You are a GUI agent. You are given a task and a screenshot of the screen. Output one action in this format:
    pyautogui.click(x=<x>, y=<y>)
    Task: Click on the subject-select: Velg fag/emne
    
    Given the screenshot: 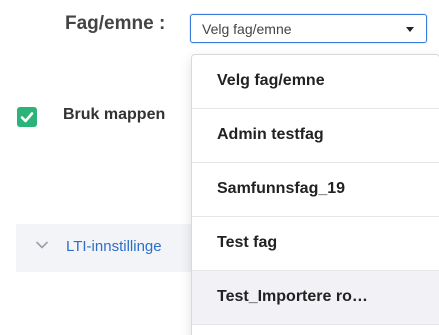 What is the action you would take?
    pyautogui.click(x=308, y=28)
    